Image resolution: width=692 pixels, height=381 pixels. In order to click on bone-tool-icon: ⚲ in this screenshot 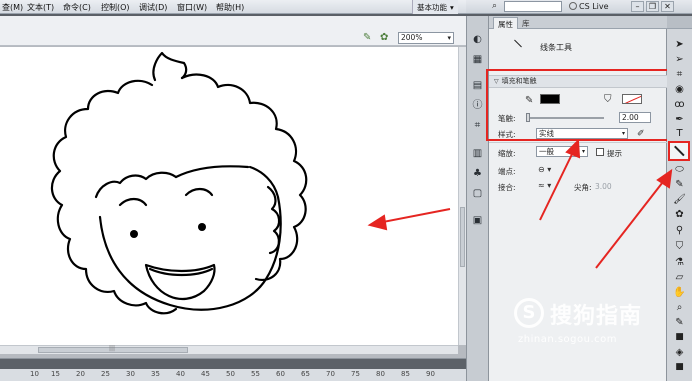, I will do `click(679, 230)`.